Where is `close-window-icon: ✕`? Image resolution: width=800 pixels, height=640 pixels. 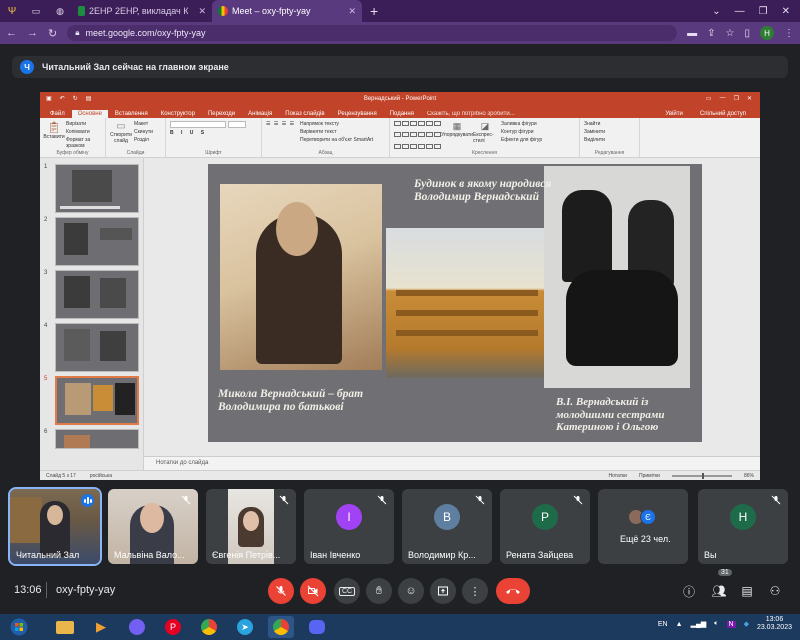
close-window-icon: ✕ is located at coordinates (786, 11).